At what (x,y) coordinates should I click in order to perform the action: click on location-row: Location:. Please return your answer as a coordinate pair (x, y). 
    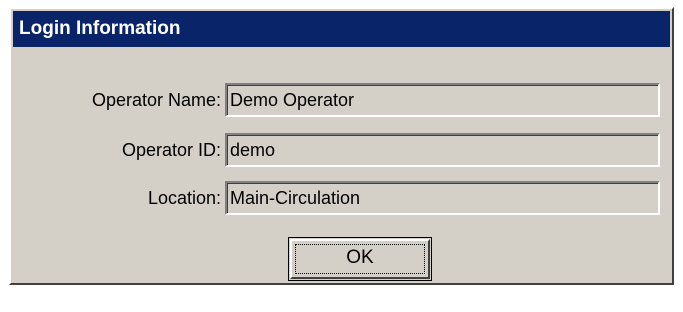
    Looking at the image, I should click on (341, 198).